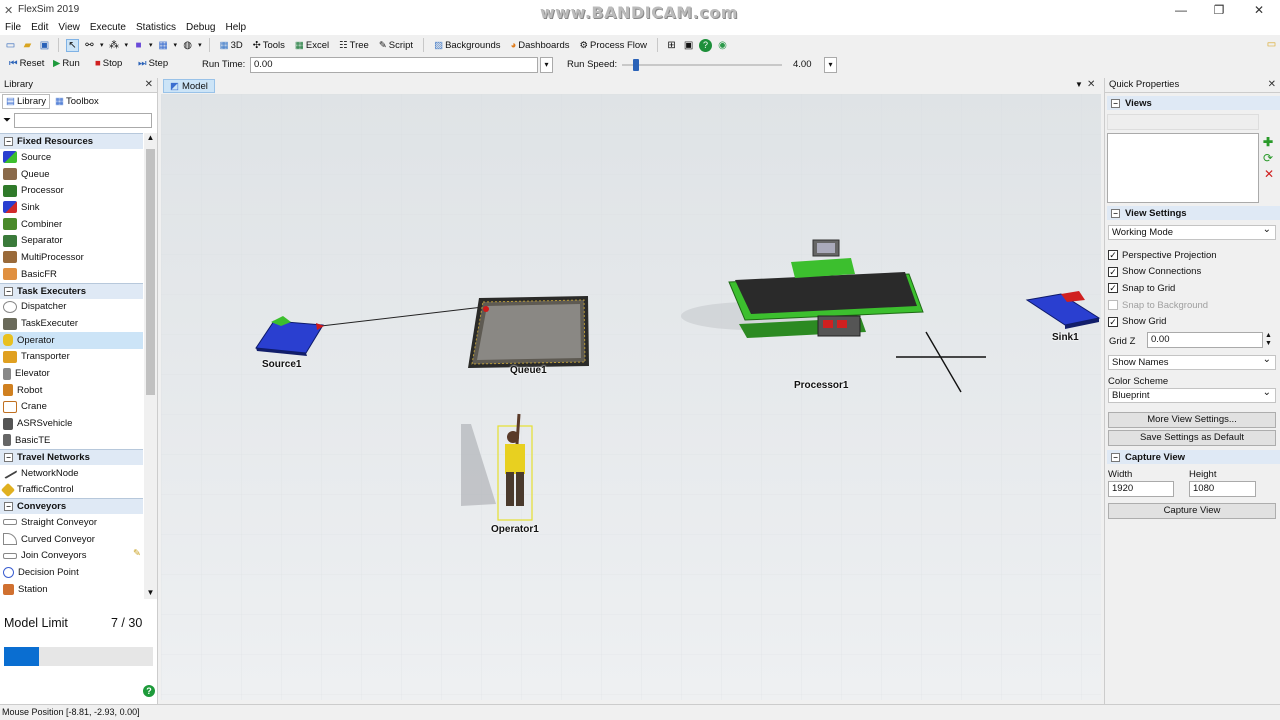 This screenshot has height=720, width=1280. Describe the element at coordinates (71, 572) in the screenshot. I see `library-item-decision-point: Decision Point` at that location.